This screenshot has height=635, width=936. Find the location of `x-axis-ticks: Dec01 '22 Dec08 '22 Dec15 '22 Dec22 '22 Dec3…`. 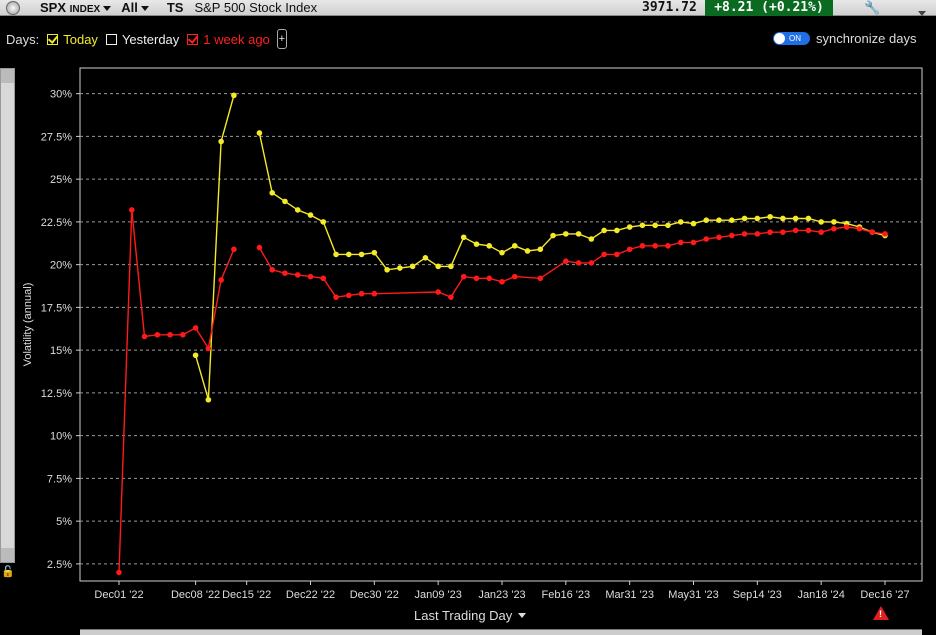

x-axis-ticks: Dec01 '22 Dec08 '22 Dec15 '22 Dec22 '22 Dec3… is located at coordinates (502, 591).